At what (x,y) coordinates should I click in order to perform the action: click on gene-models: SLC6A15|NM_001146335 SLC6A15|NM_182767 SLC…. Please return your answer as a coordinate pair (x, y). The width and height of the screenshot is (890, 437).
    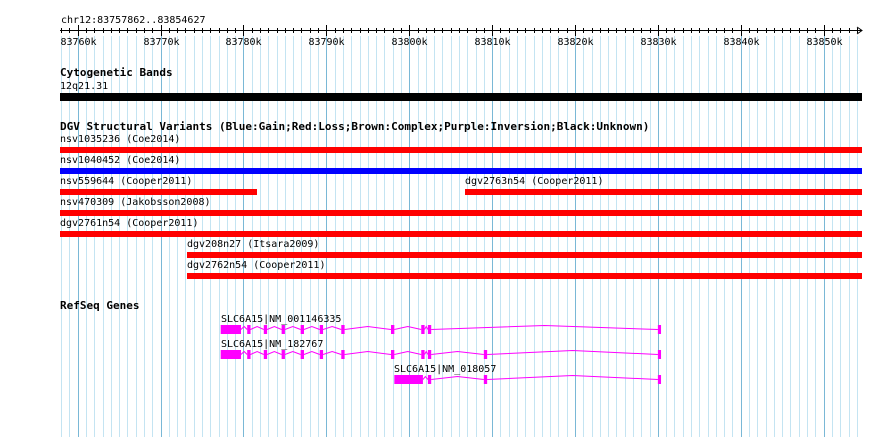
    Looking at the image, I should click on (441, 349).